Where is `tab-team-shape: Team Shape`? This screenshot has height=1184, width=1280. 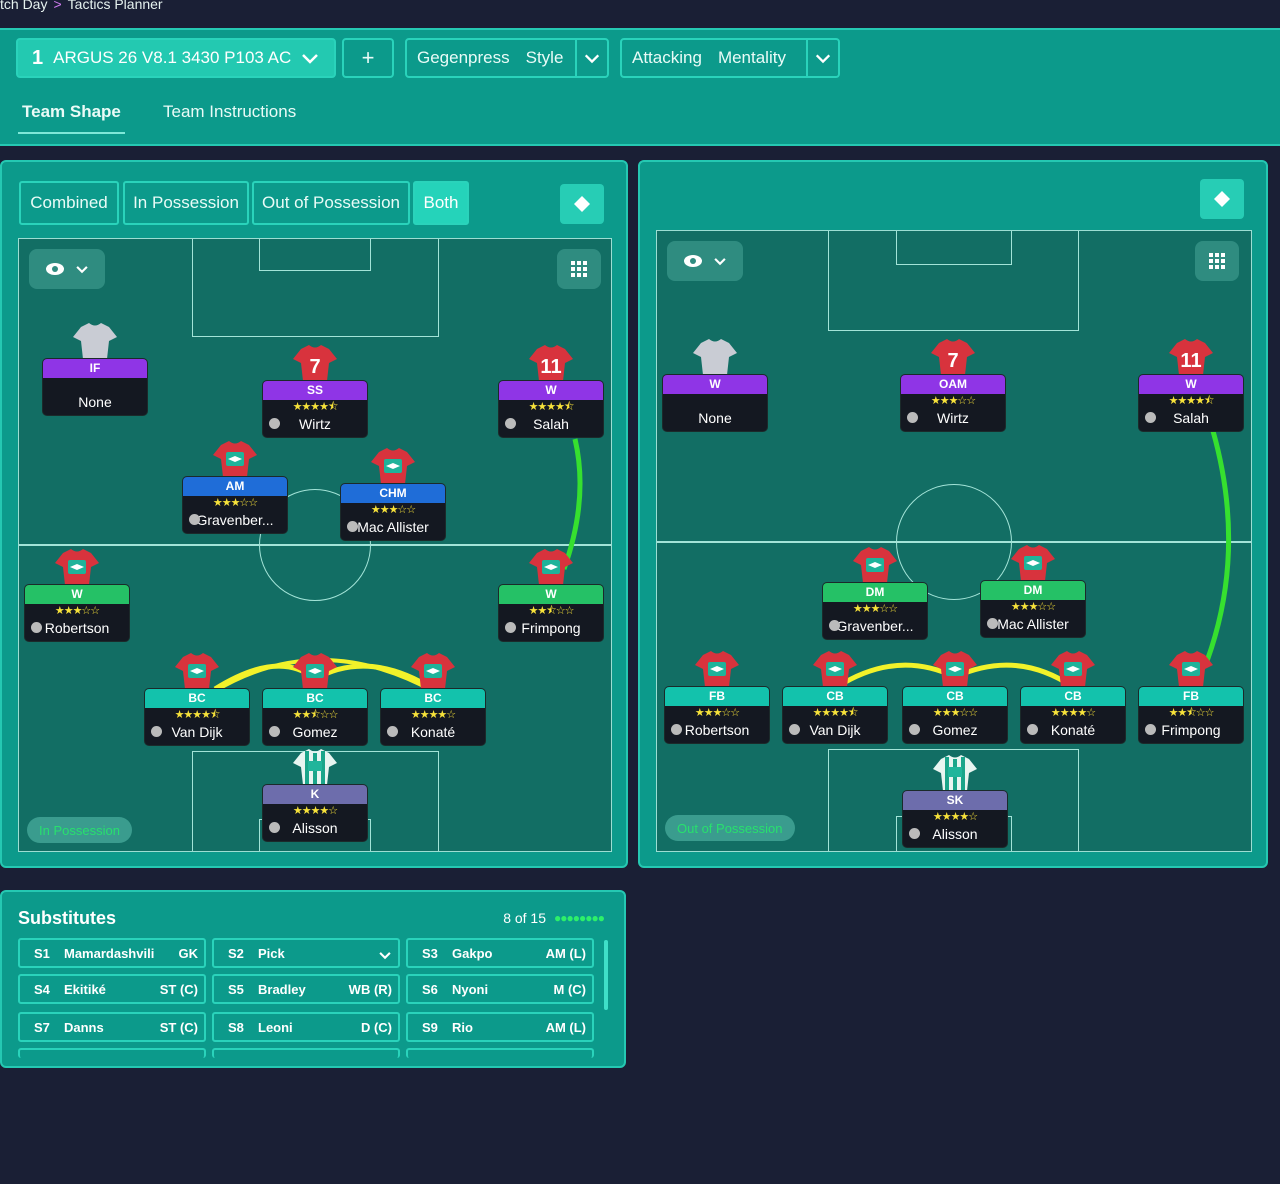
tab-team-shape: Team Shape is located at coordinates (71, 118).